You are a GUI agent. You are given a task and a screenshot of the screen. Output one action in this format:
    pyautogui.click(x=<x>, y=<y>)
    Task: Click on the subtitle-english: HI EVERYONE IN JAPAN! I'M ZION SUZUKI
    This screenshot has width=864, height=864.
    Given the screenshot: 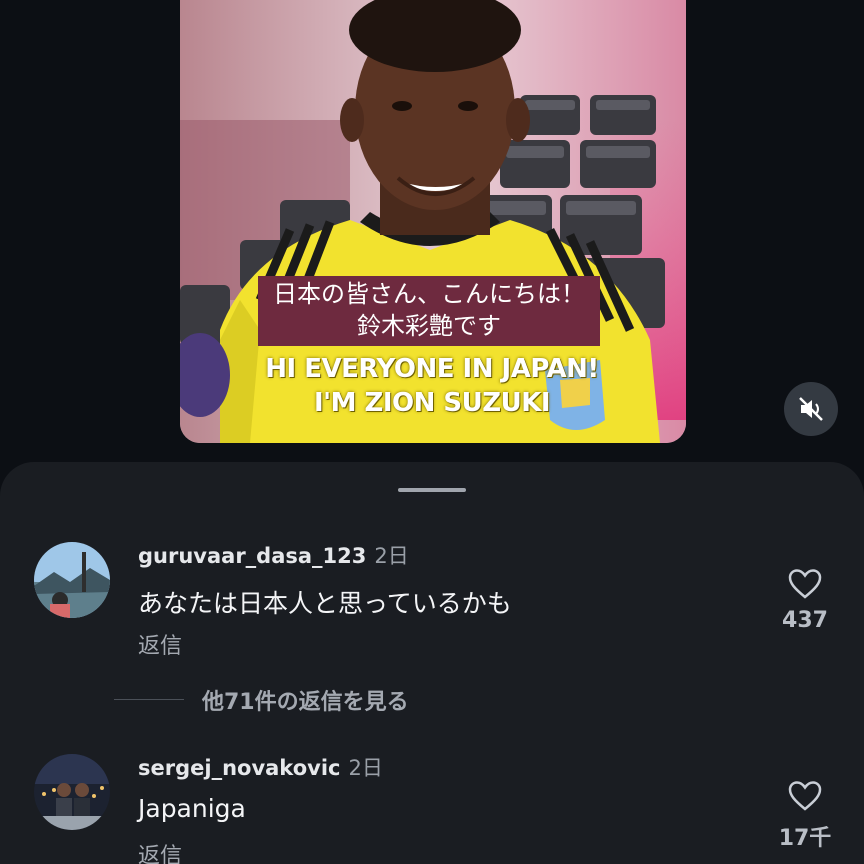 What is the action you would take?
    pyautogui.click(x=432, y=386)
    